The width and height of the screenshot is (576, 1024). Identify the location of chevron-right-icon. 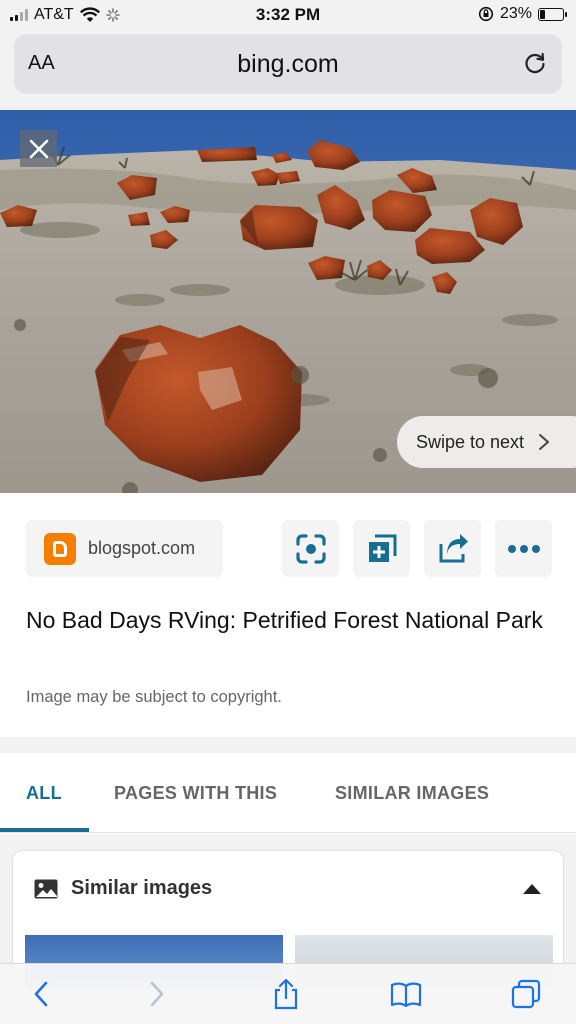
(544, 442).